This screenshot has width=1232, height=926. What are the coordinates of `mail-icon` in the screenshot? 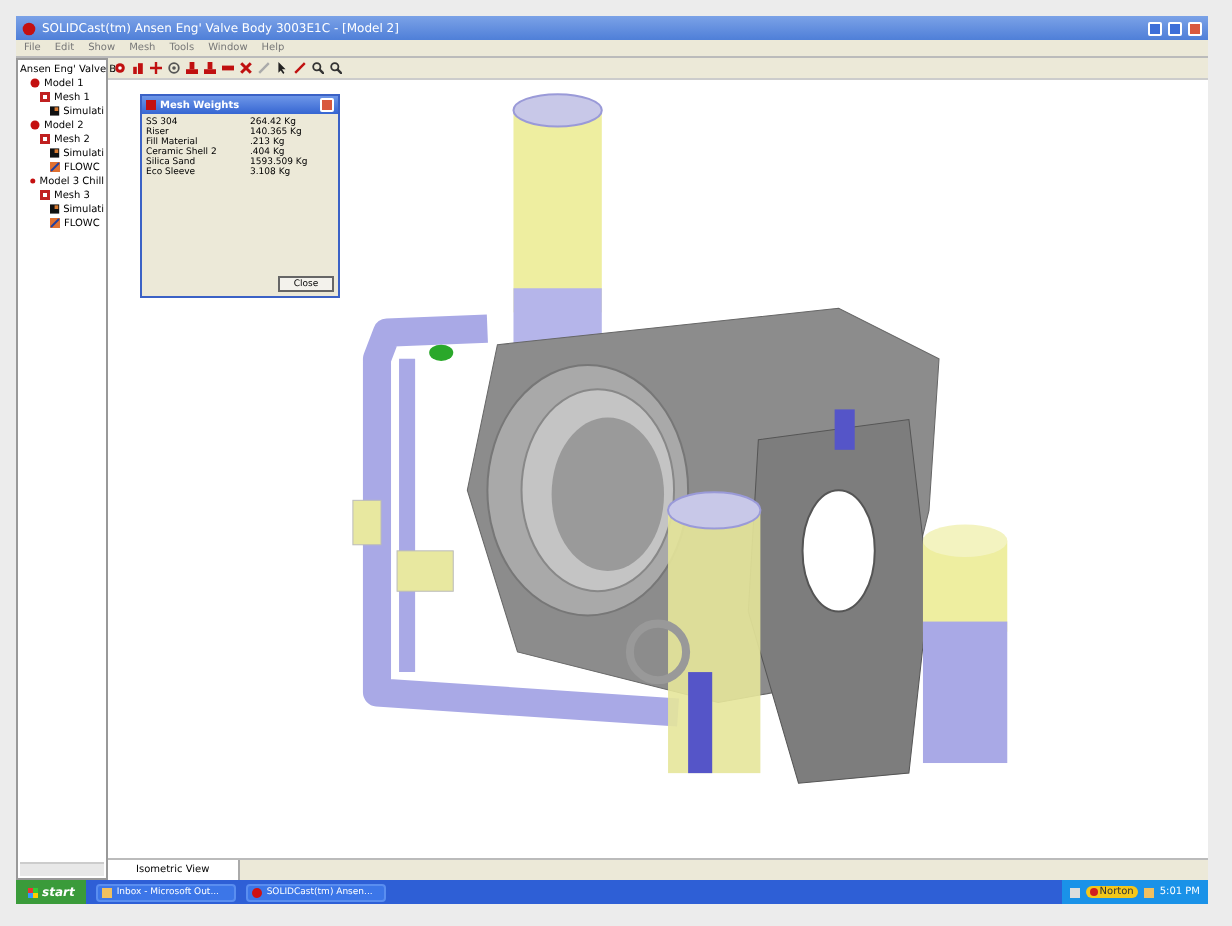 It's located at (107, 892).